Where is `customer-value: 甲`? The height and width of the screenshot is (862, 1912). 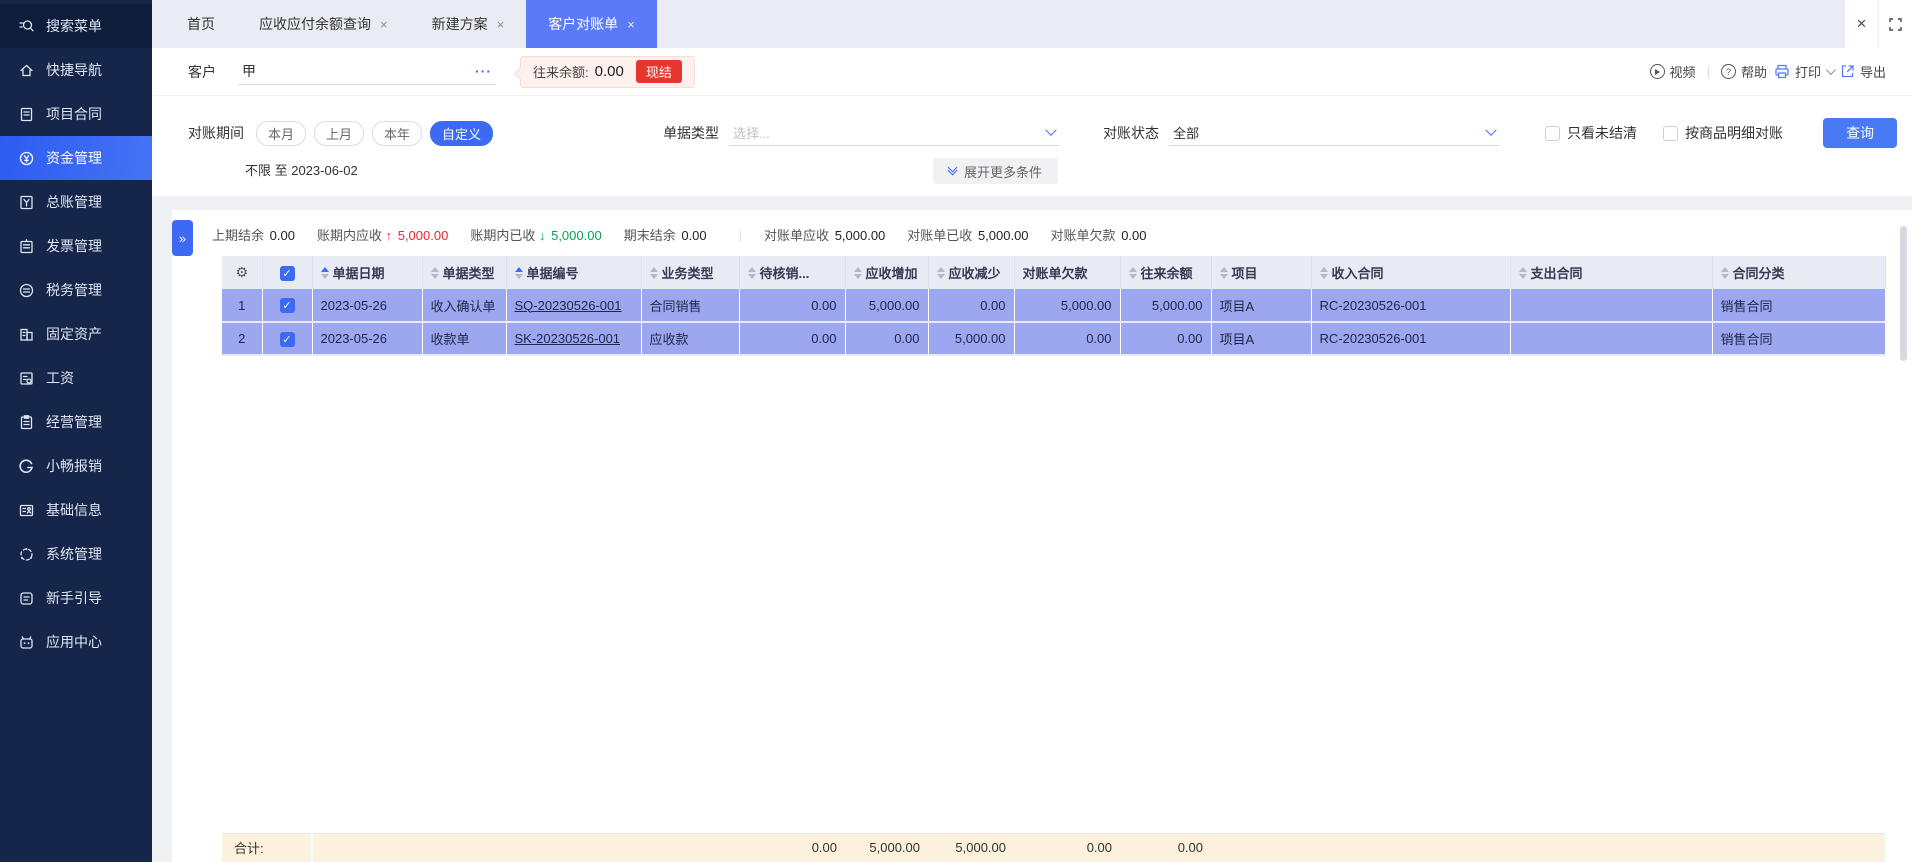 customer-value: 甲 is located at coordinates (249, 71).